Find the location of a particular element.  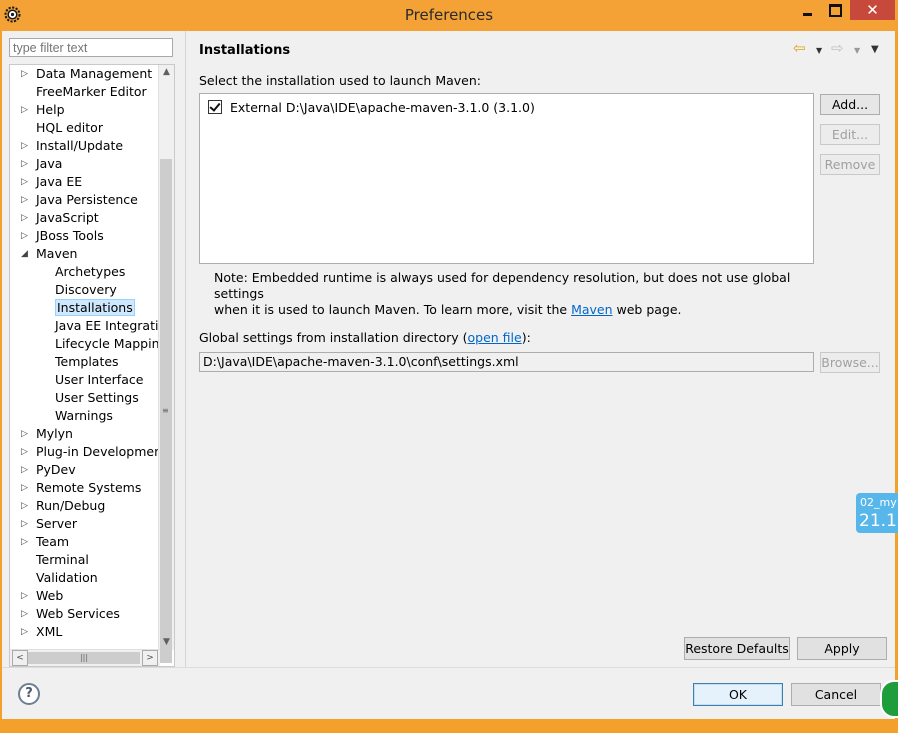

tree-item-label: XML is located at coordinates (49, 631).